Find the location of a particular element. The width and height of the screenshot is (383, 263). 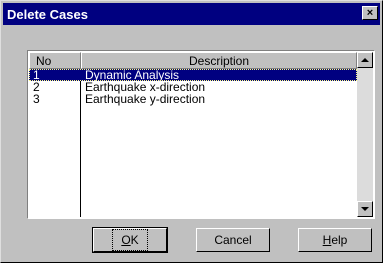

list-header: No Description is located at coordinates (193, 60).